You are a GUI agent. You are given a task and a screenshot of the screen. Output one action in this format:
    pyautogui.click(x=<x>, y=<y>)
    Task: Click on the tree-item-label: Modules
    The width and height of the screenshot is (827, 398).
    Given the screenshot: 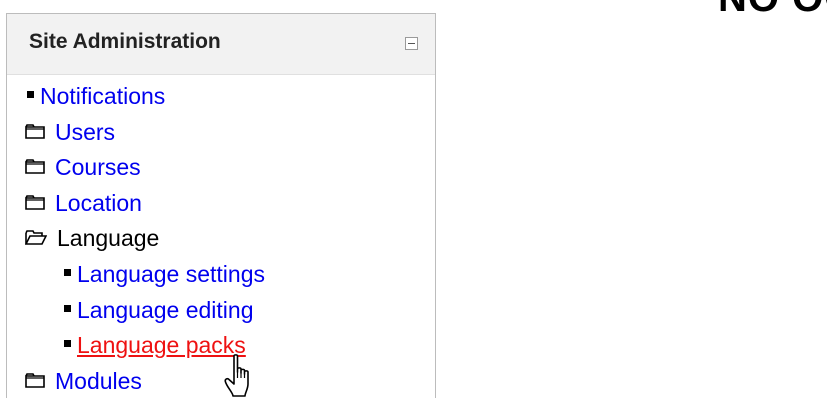 What is the action you would take?
    pyautogui.click(x=98, y=381)
    